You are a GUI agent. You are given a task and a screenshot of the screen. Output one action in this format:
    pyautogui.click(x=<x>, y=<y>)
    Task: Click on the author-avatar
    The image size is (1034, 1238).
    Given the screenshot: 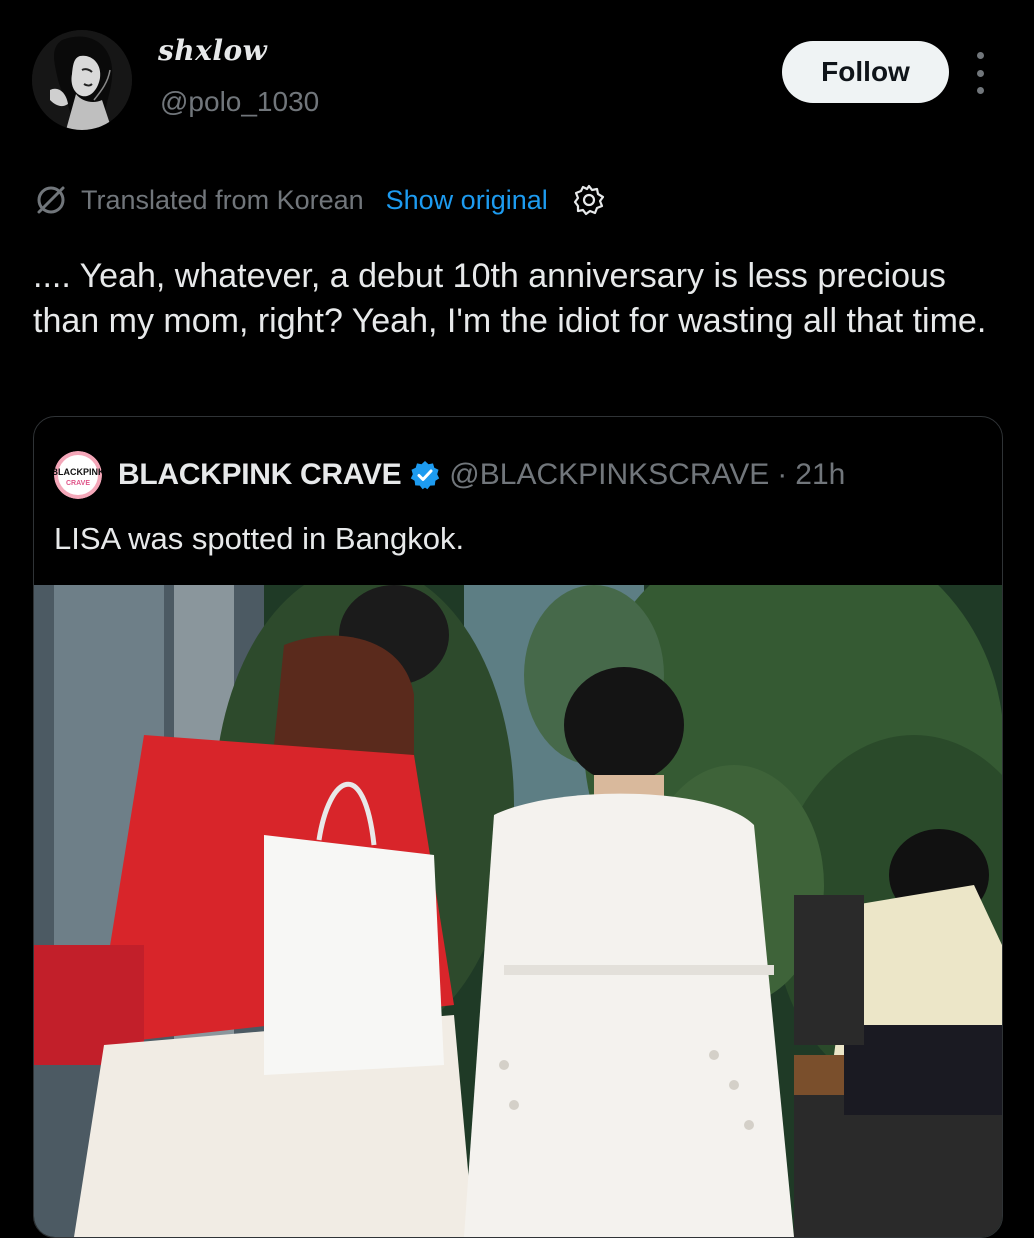 What is the action you would take?
    pyautogui.click(x=82, y=80)
    